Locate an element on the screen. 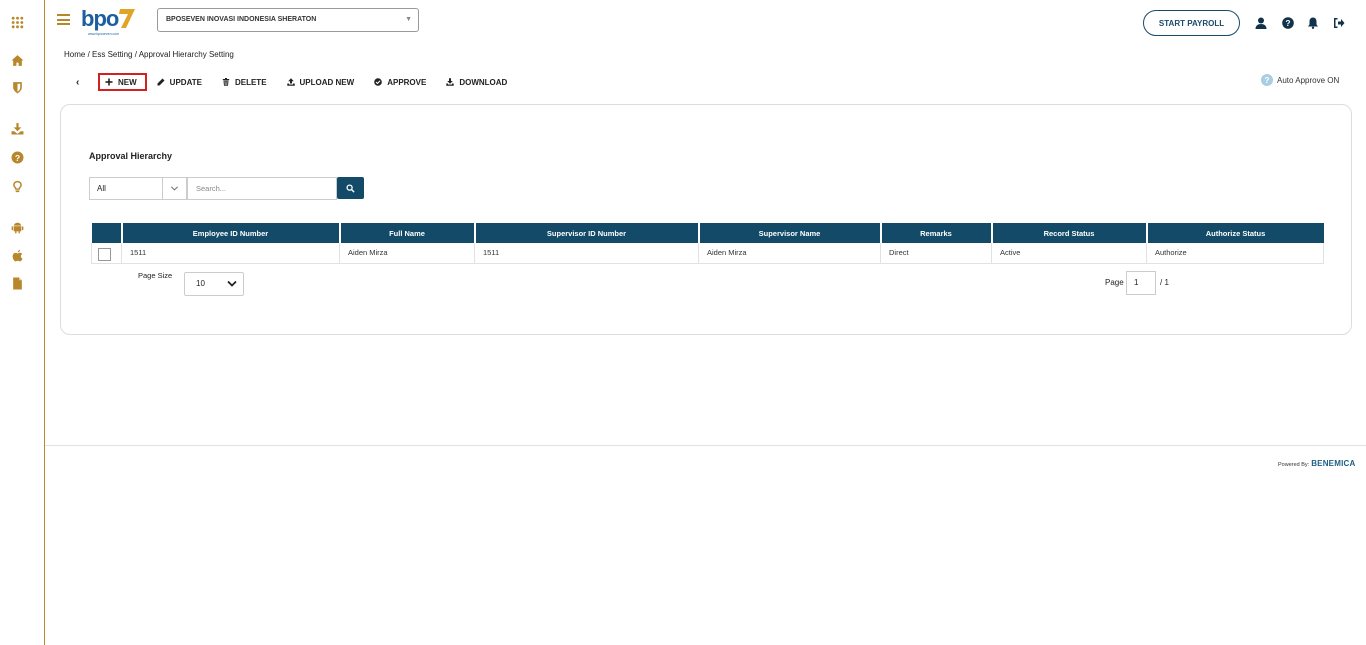 The image size is (1366, 645). row-select-cell is located at coordinates (106, 253).